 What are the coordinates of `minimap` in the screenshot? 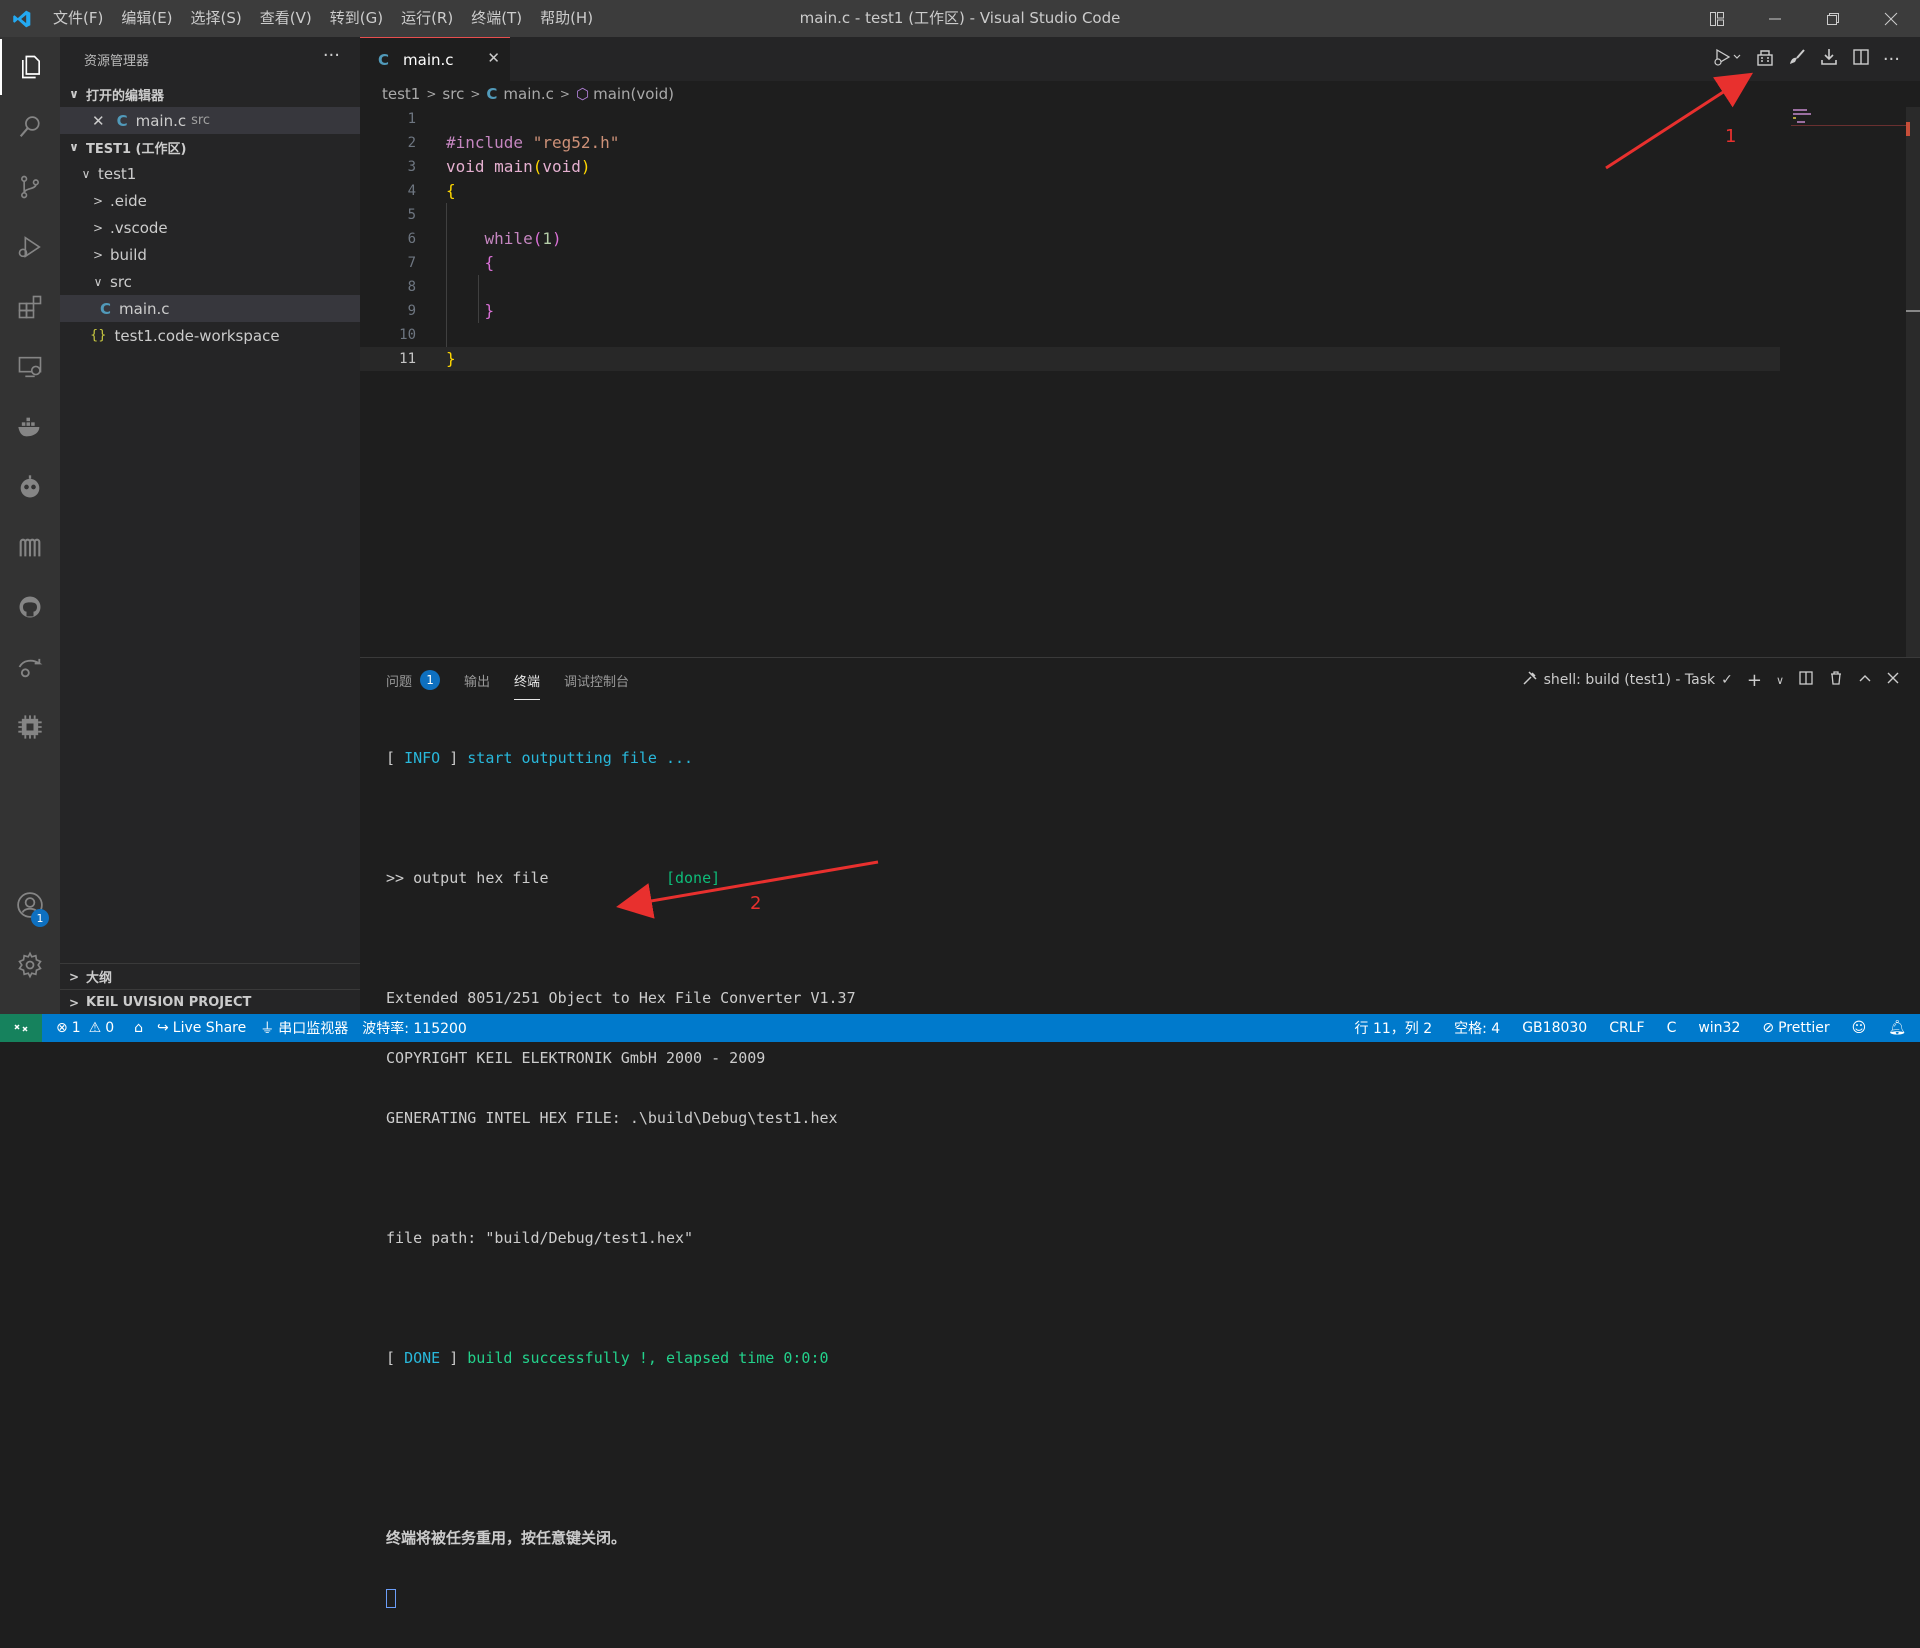 It's located at (1848, 137).